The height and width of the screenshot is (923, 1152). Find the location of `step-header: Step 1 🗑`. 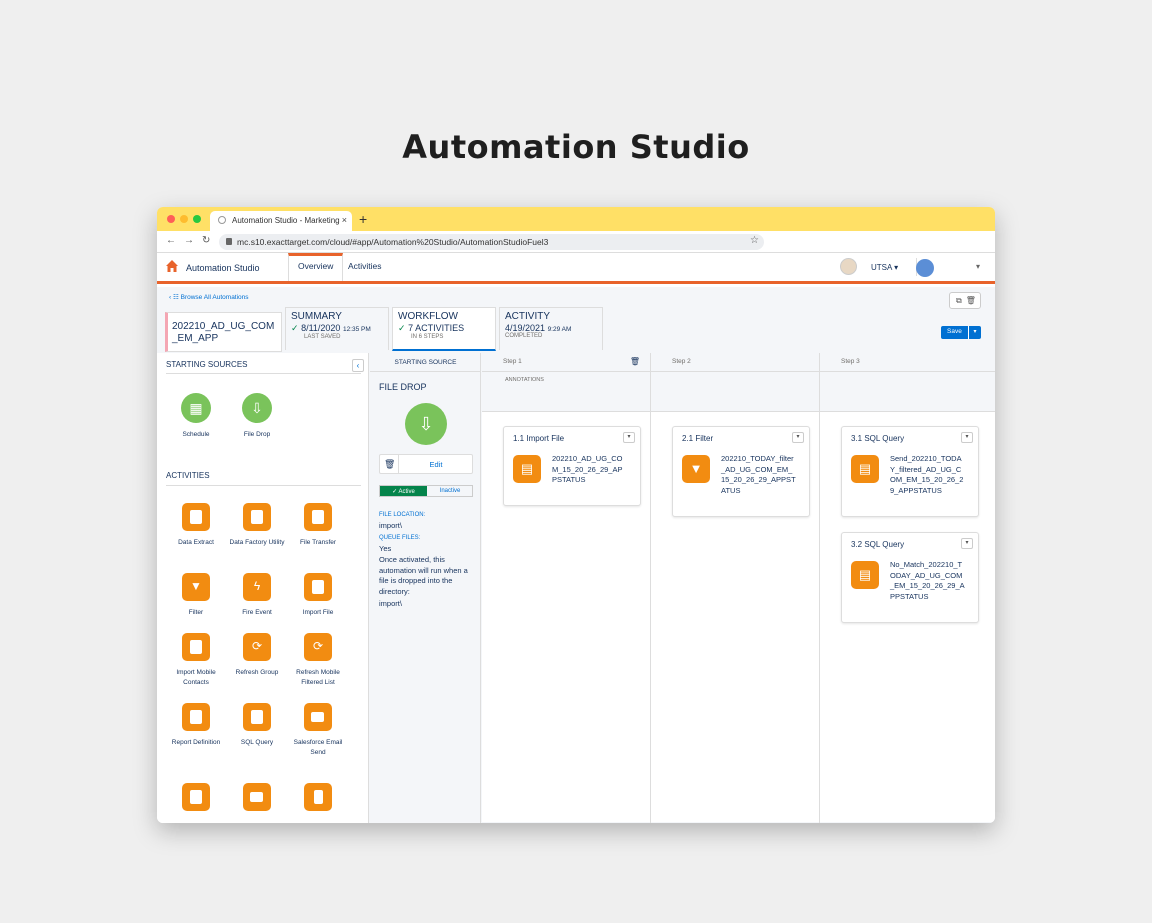

step-header: Step 1 🗑 is located at coordinates (566, 362).